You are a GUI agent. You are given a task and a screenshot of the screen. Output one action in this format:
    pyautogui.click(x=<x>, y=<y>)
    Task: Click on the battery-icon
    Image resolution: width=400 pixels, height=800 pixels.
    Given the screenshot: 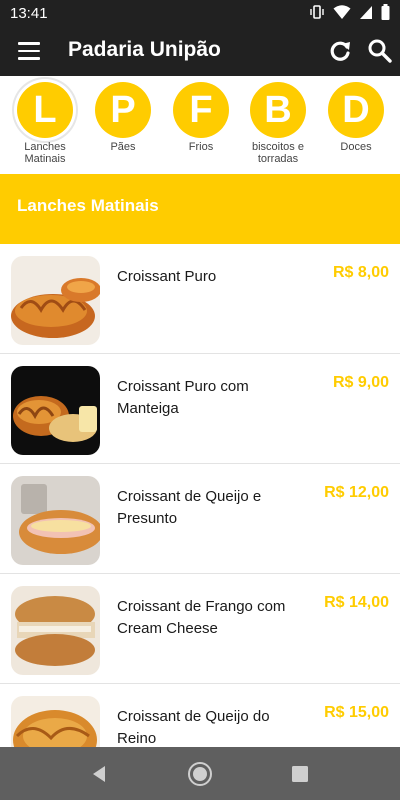 What is the action you would take?
    pyautogui.click(x=385, y=12)
    